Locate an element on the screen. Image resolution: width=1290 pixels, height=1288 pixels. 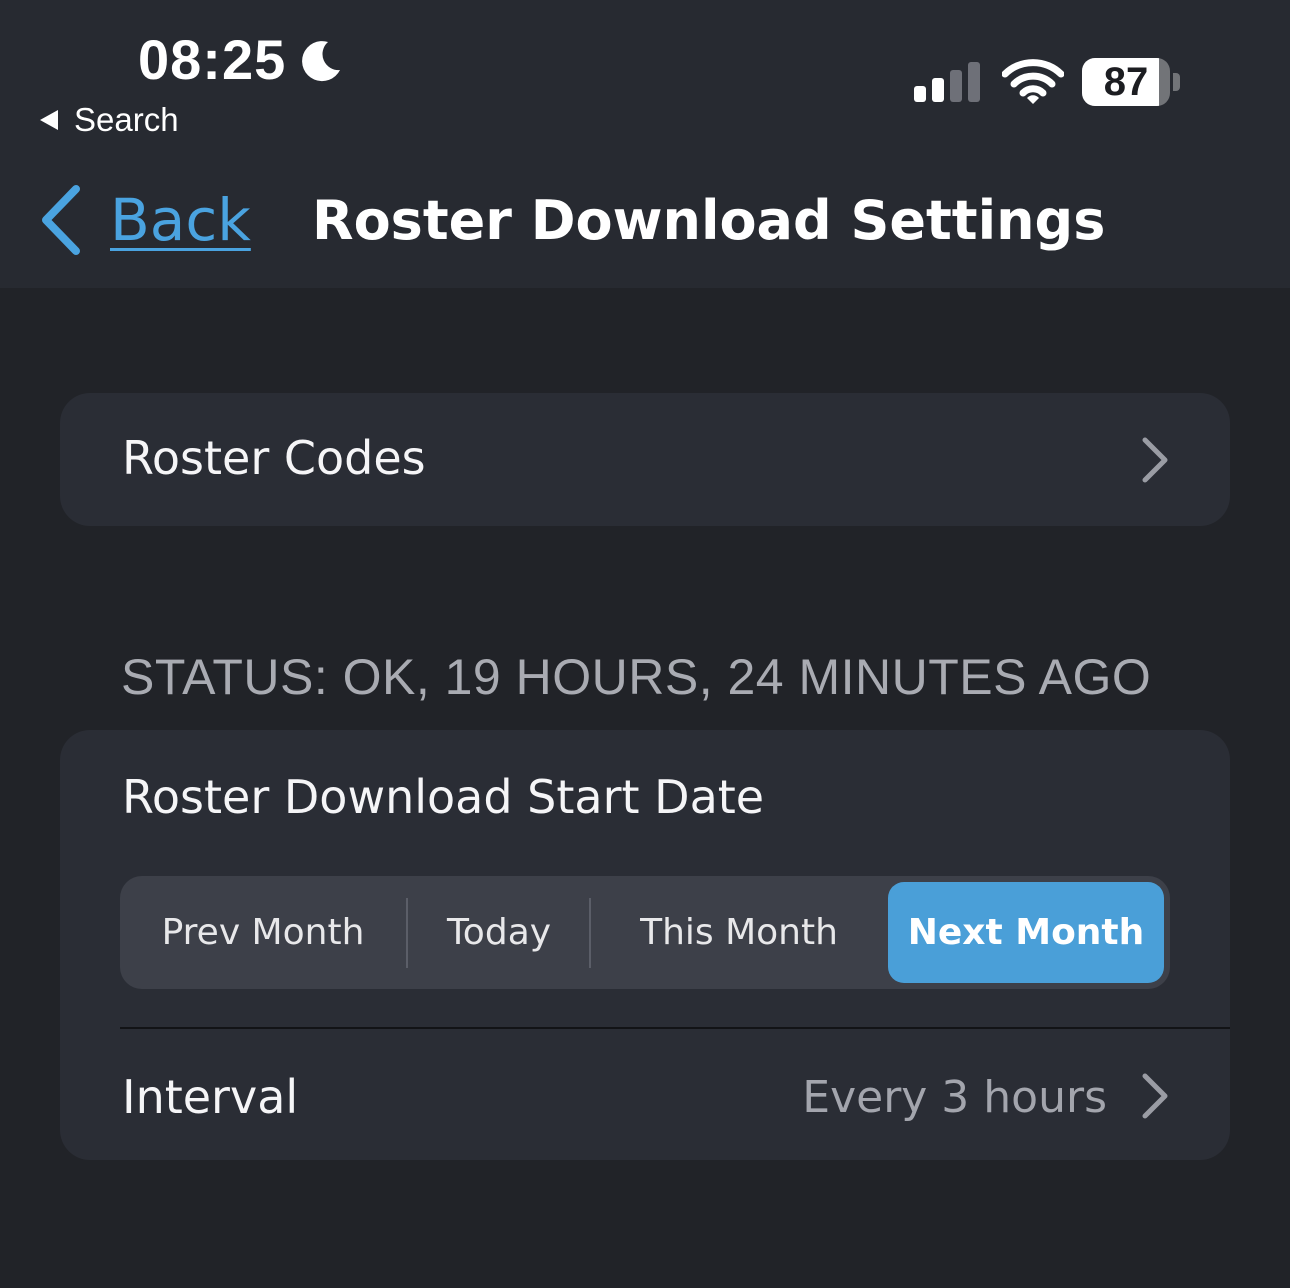
search-back-link: Search is located at coordinates (108, 120).